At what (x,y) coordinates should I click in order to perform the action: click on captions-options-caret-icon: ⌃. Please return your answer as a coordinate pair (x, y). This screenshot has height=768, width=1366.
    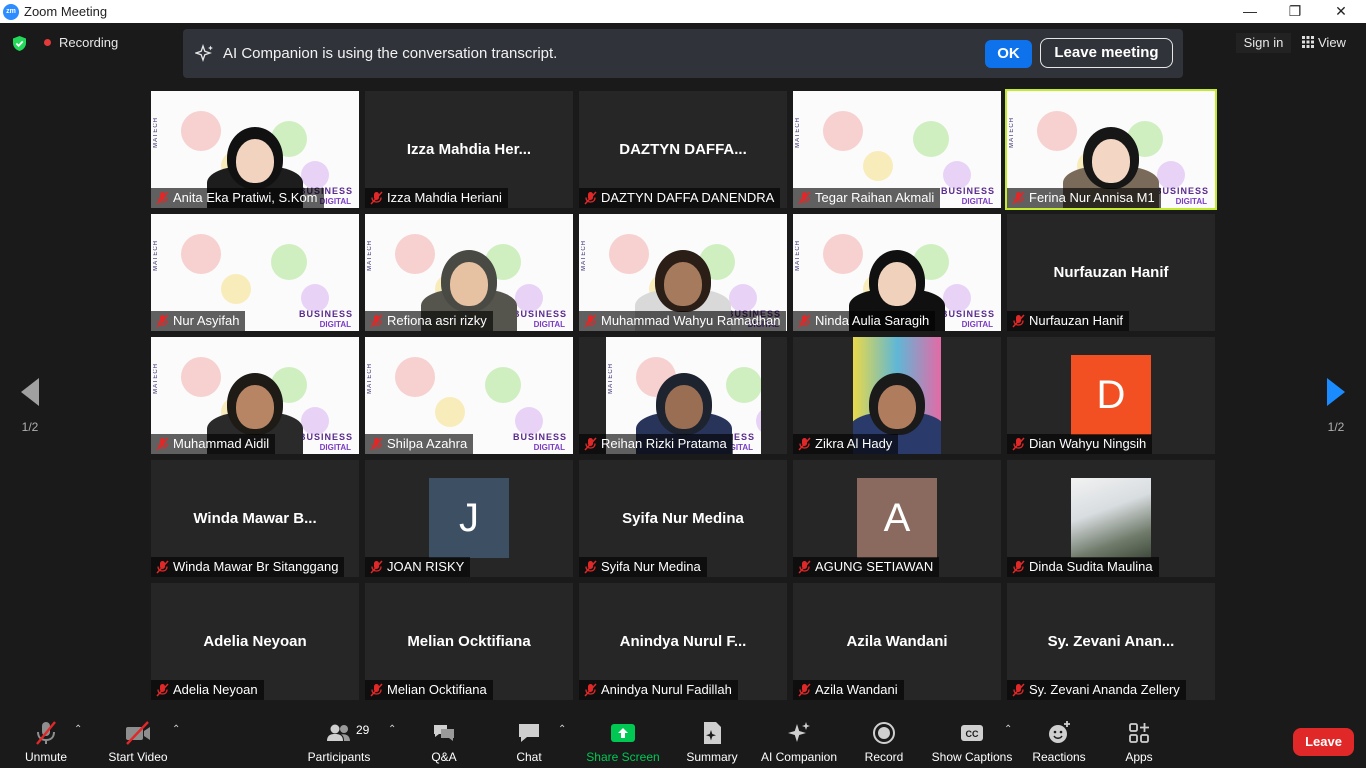
    Looking at the image, I should click on (1008, 729).